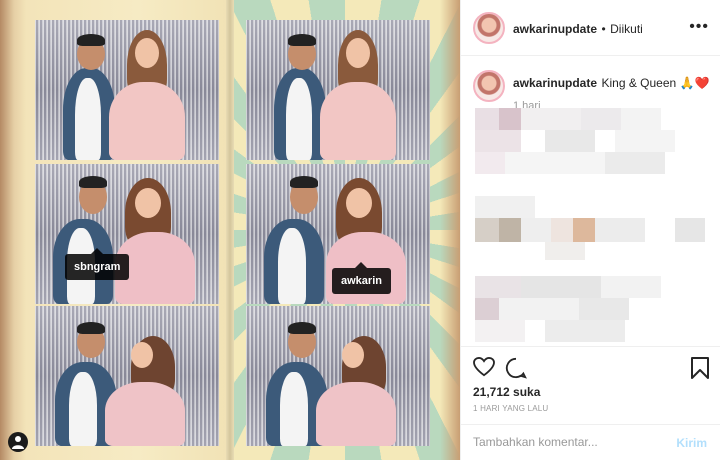  I want to click on comment-bar: Kirim, so click(590, 442).